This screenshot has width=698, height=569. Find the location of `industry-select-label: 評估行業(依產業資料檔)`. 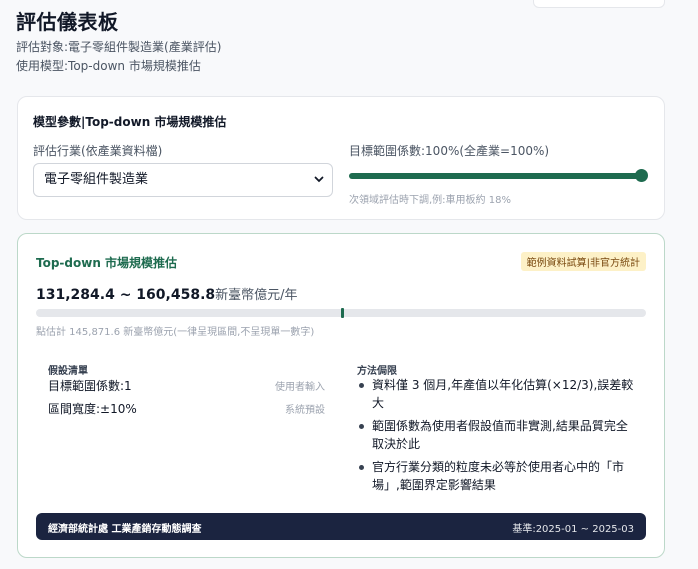

industry-select-label: 評估行業(依產業資料檔) is located at coordinates (98, 151).